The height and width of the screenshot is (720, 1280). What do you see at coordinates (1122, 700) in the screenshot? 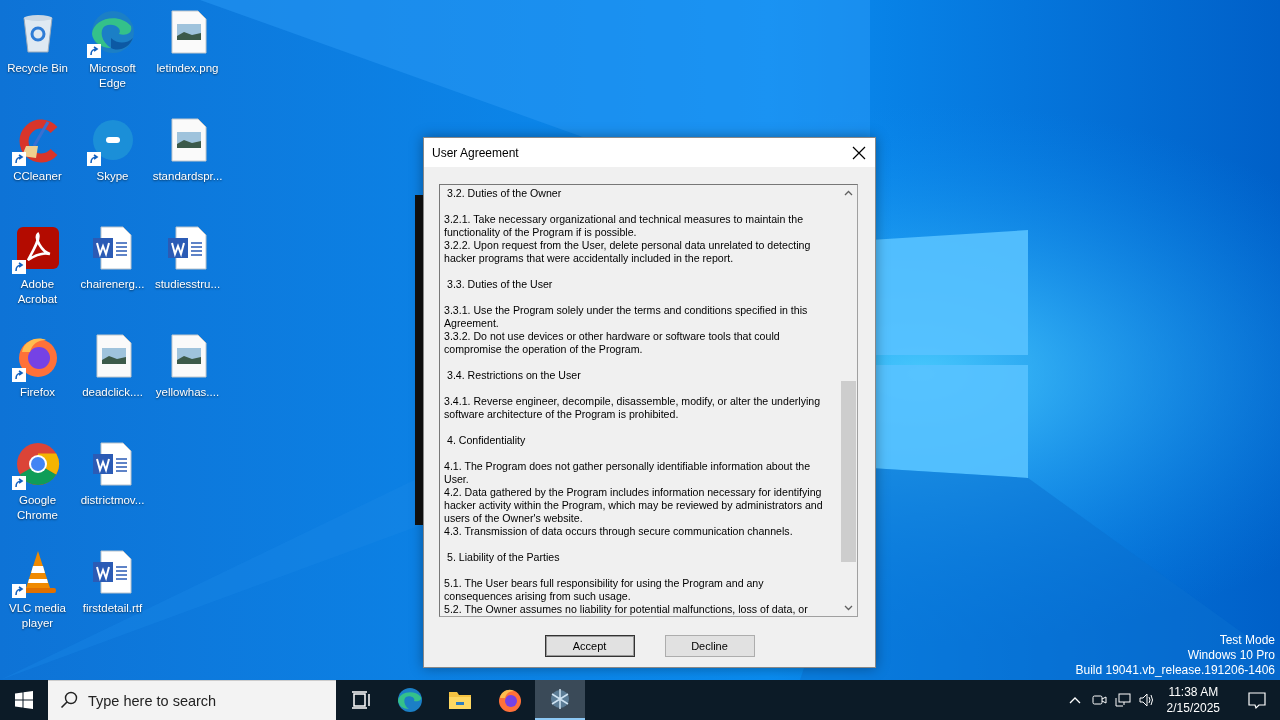
I see `network-icon` at bounding box center [1122, 700].